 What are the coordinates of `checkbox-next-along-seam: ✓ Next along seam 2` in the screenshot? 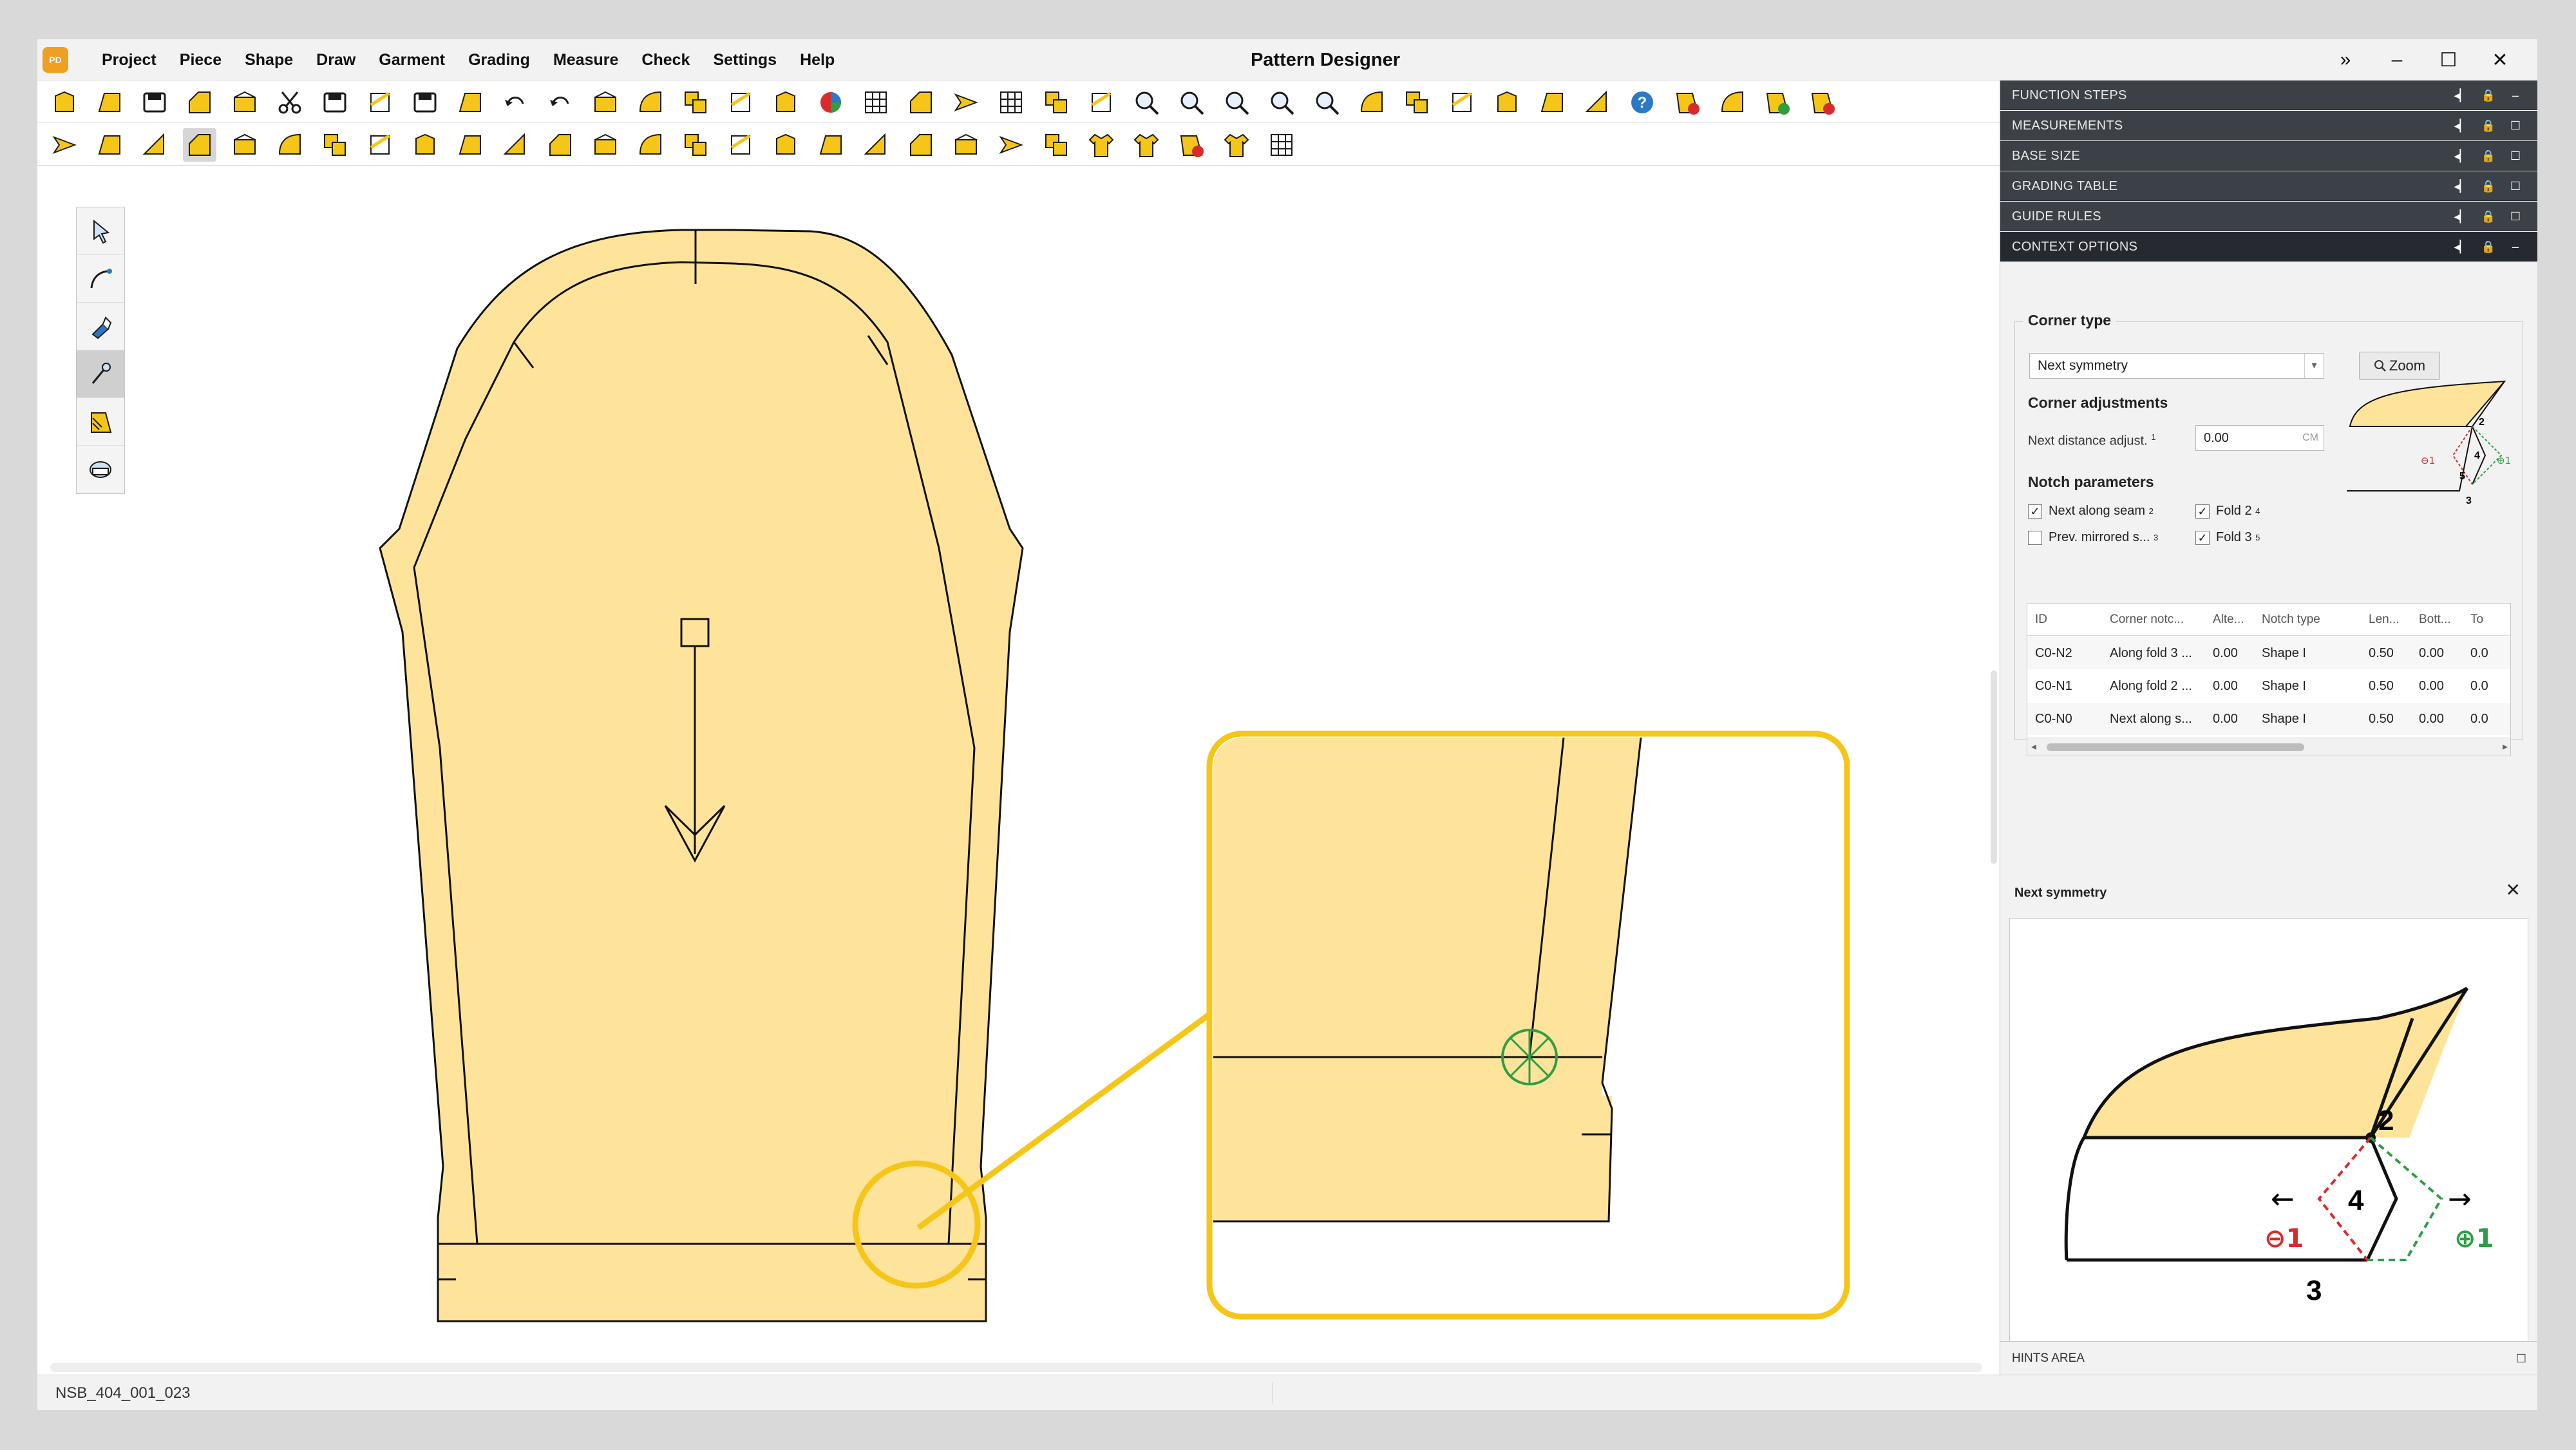 It's located at (2091, 512).